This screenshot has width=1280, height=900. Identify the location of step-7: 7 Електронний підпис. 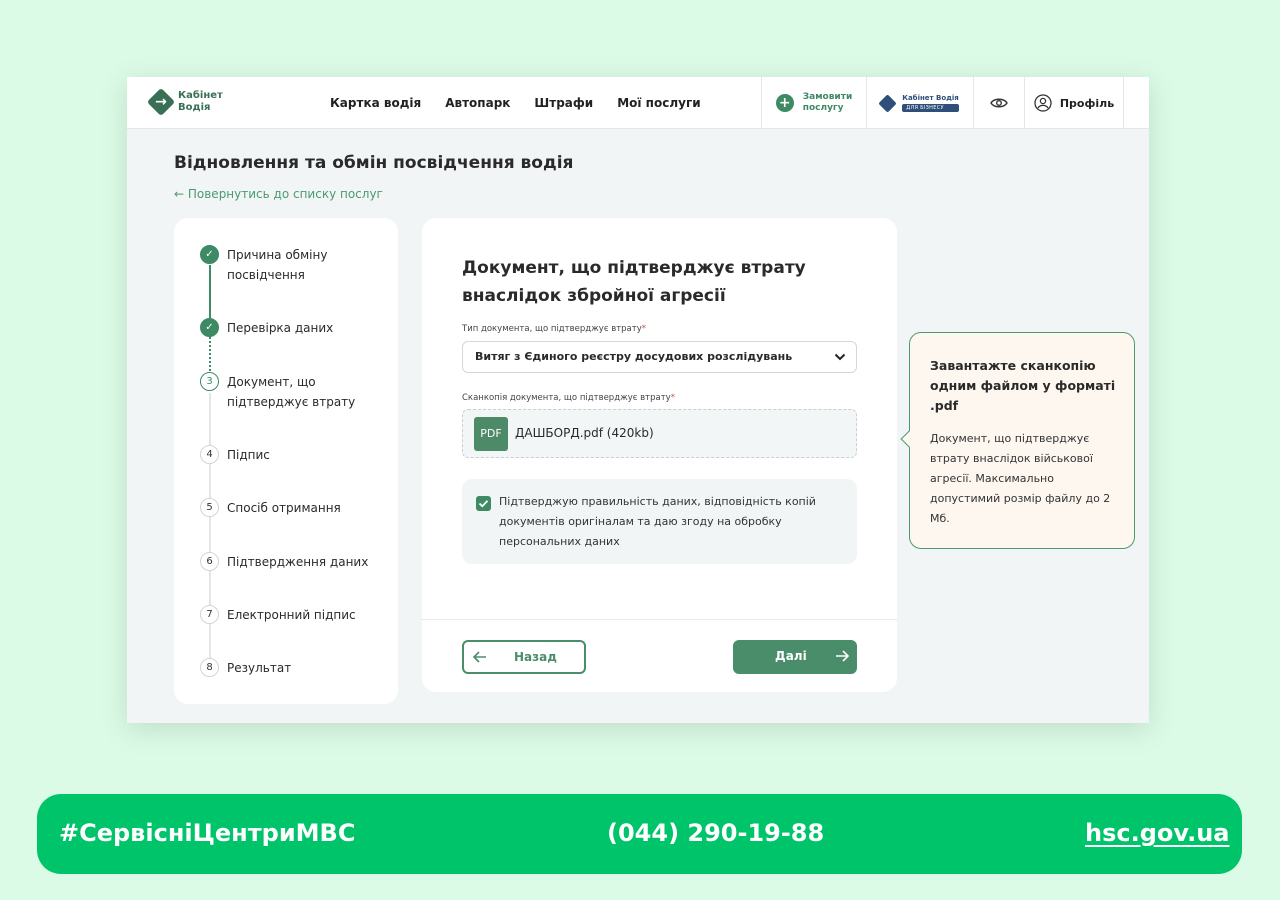
(288, 615).